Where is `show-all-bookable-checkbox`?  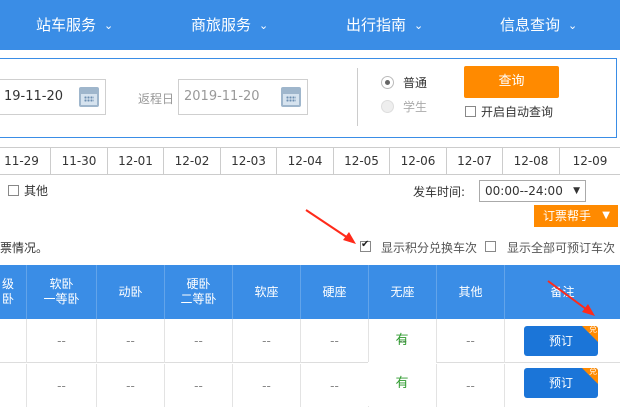
show-all-bookable-checkbox is located at coordinates (490, 246).